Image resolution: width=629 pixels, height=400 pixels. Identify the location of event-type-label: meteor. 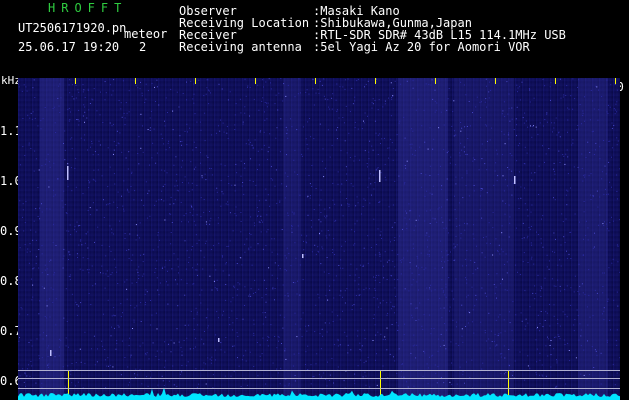
(146, 34).